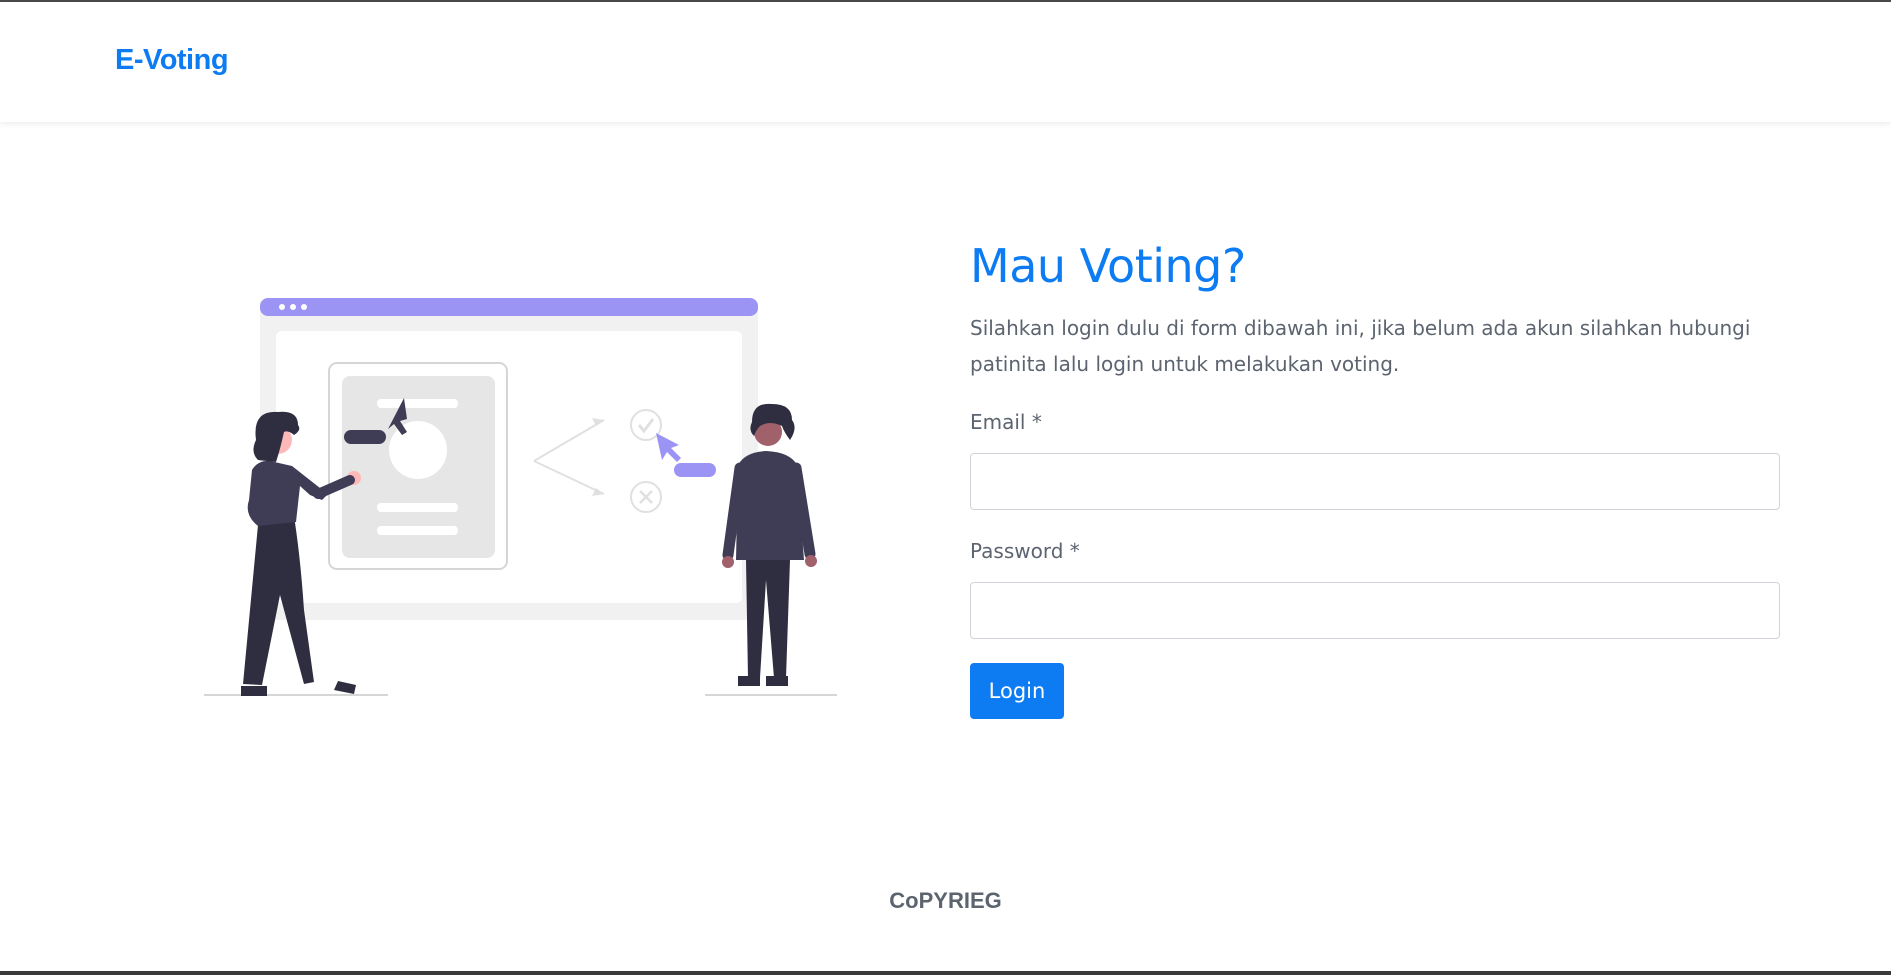  I want to click on footer-copyright: CoPYRIEG, so click(945, 900).